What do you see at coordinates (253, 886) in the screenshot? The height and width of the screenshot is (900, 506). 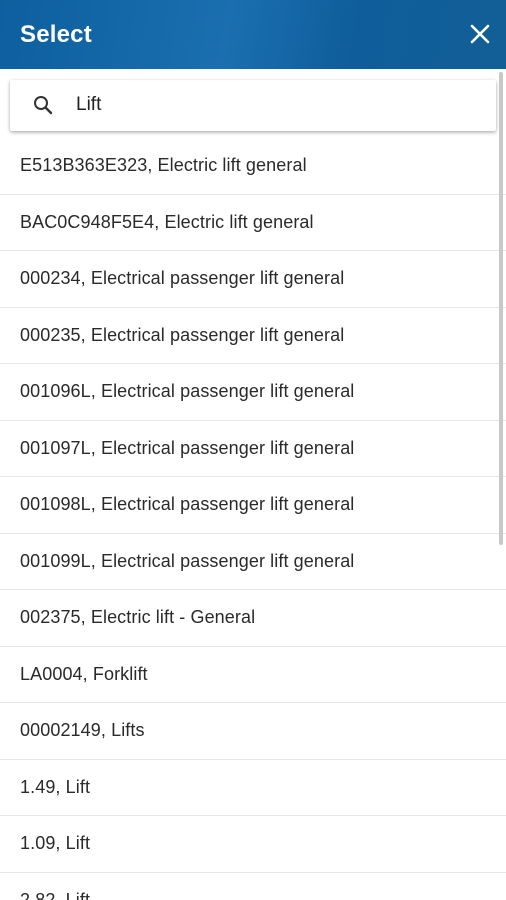 I see `list-item: 2.82, Lift` at bounding box center [253, 886].